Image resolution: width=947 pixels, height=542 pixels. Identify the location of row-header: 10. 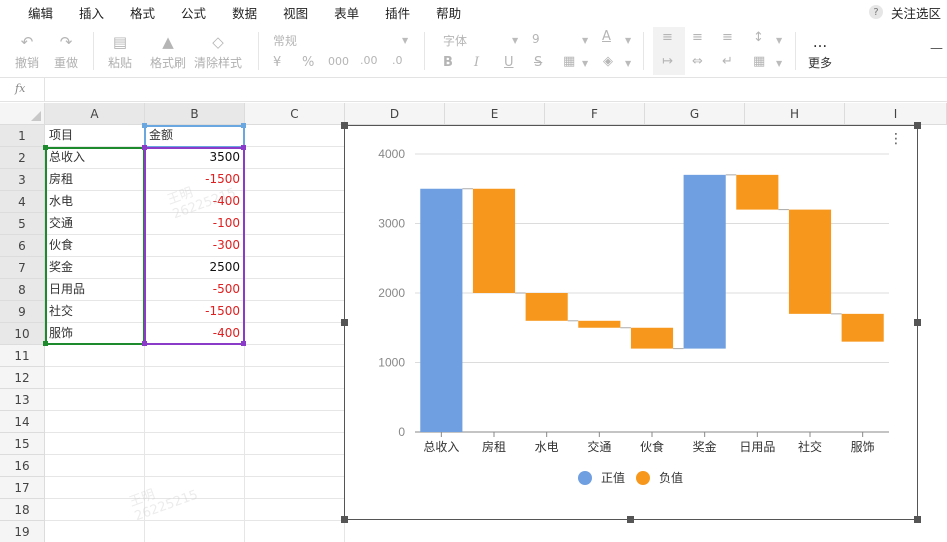
(22, 334).